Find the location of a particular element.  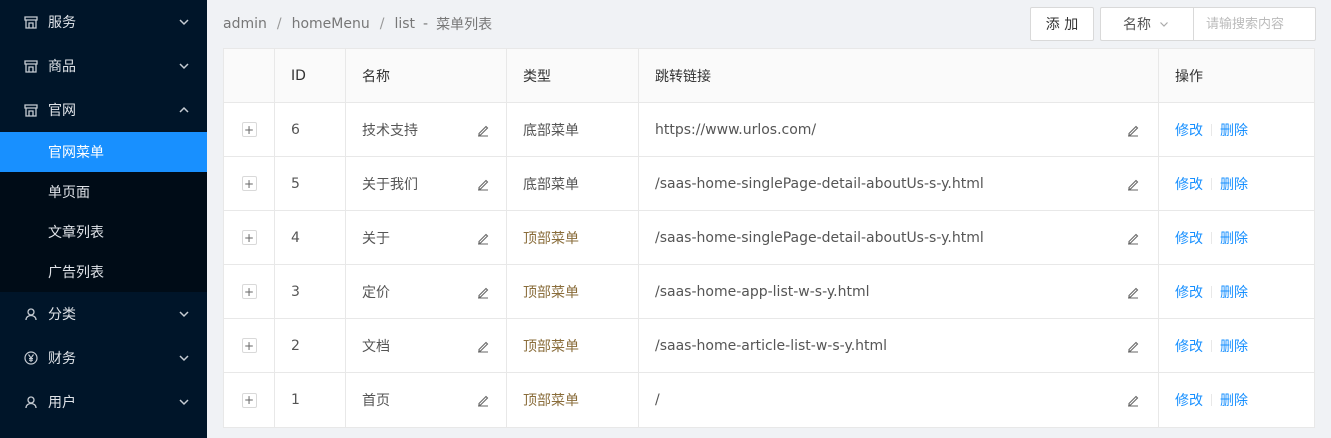

yen-icon is located at coordinates (31, 358).